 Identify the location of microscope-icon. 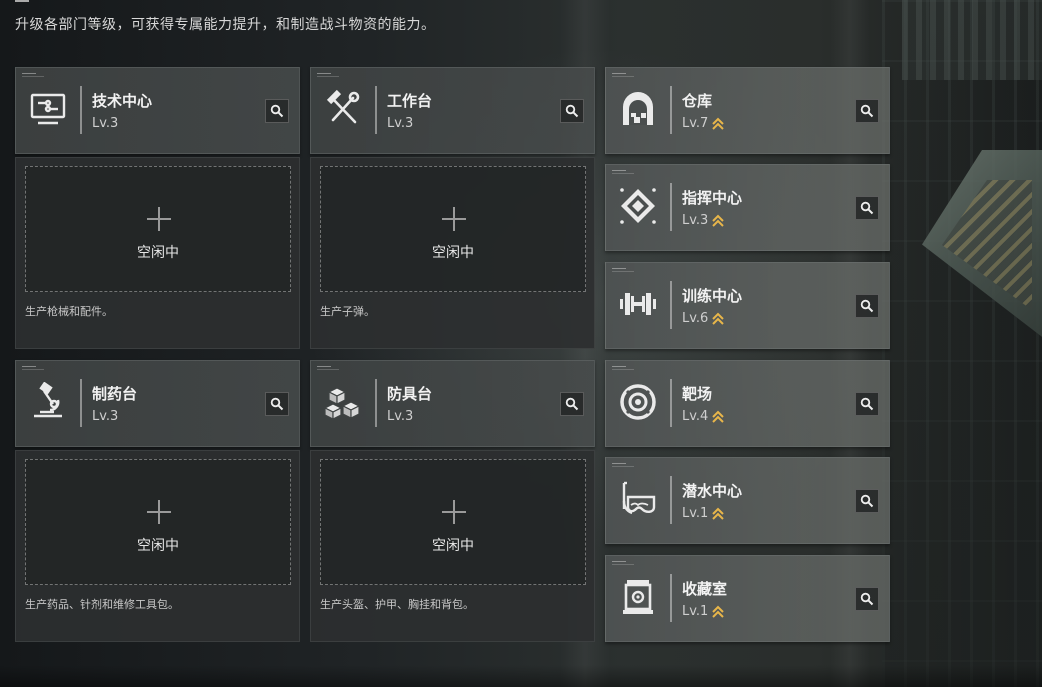
(48, 402).